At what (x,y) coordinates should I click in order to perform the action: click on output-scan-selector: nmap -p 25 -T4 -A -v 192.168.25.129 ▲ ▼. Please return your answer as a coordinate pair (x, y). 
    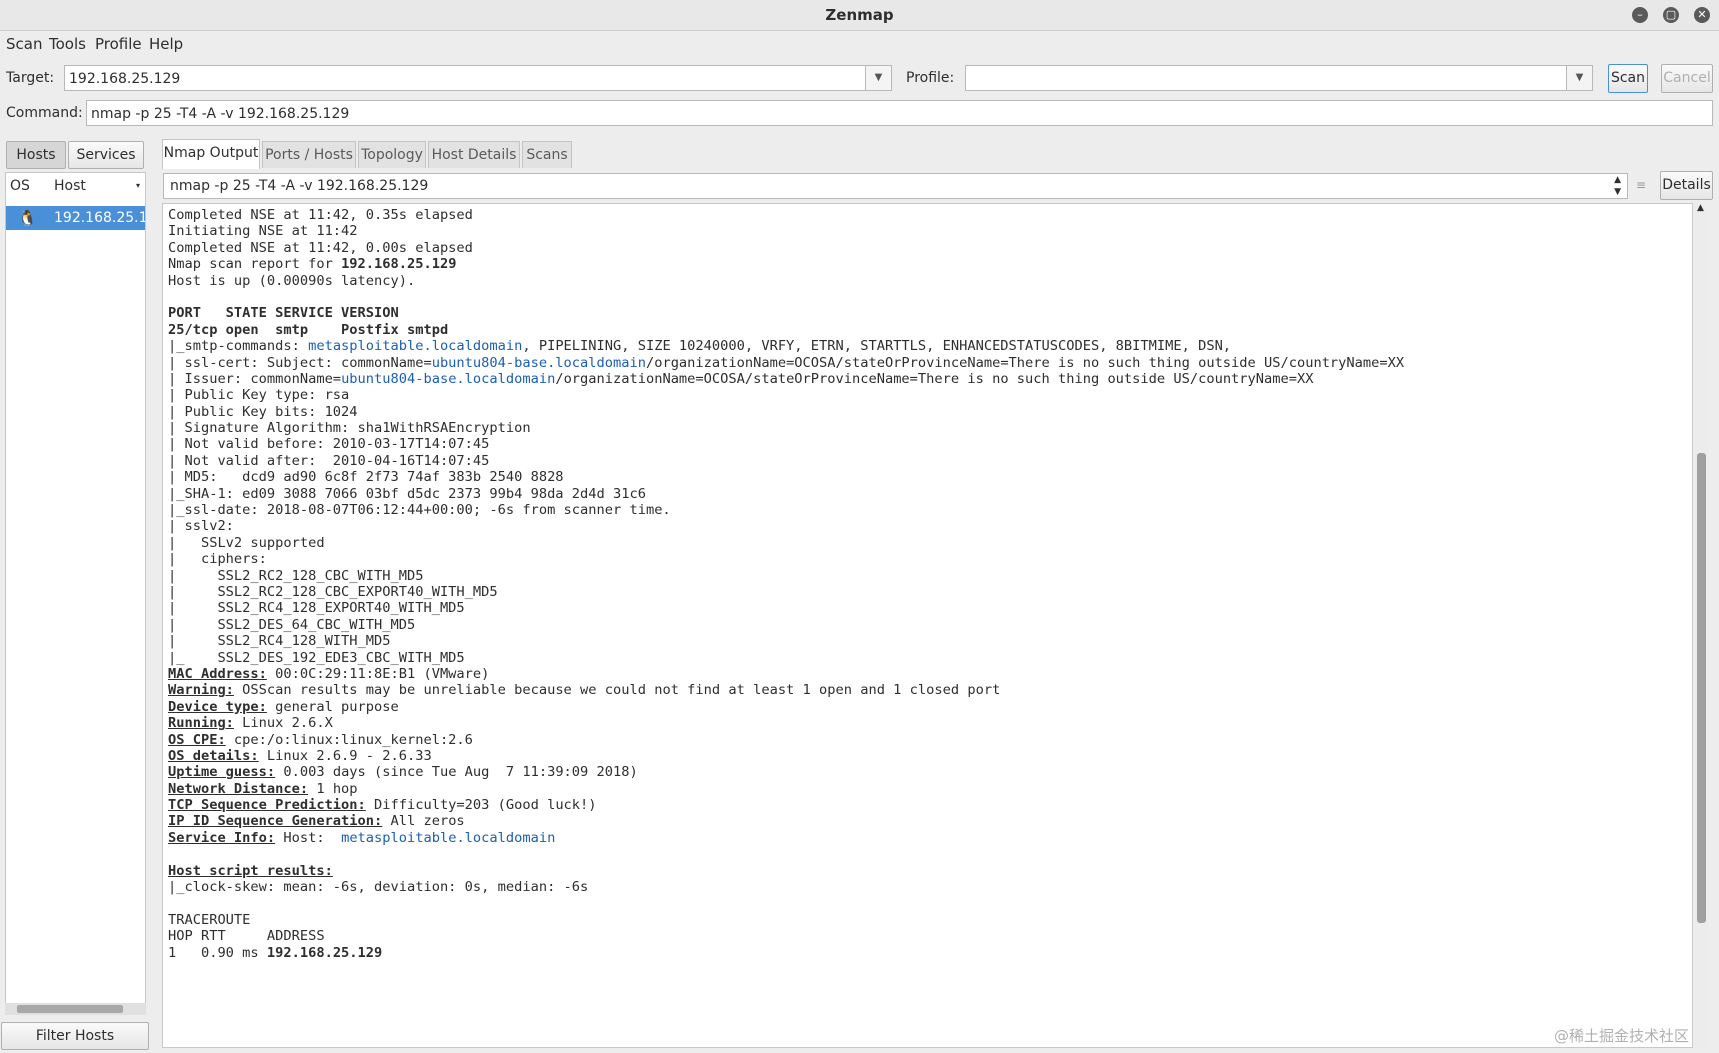
    Looking at the image, I should click on (895, 186).